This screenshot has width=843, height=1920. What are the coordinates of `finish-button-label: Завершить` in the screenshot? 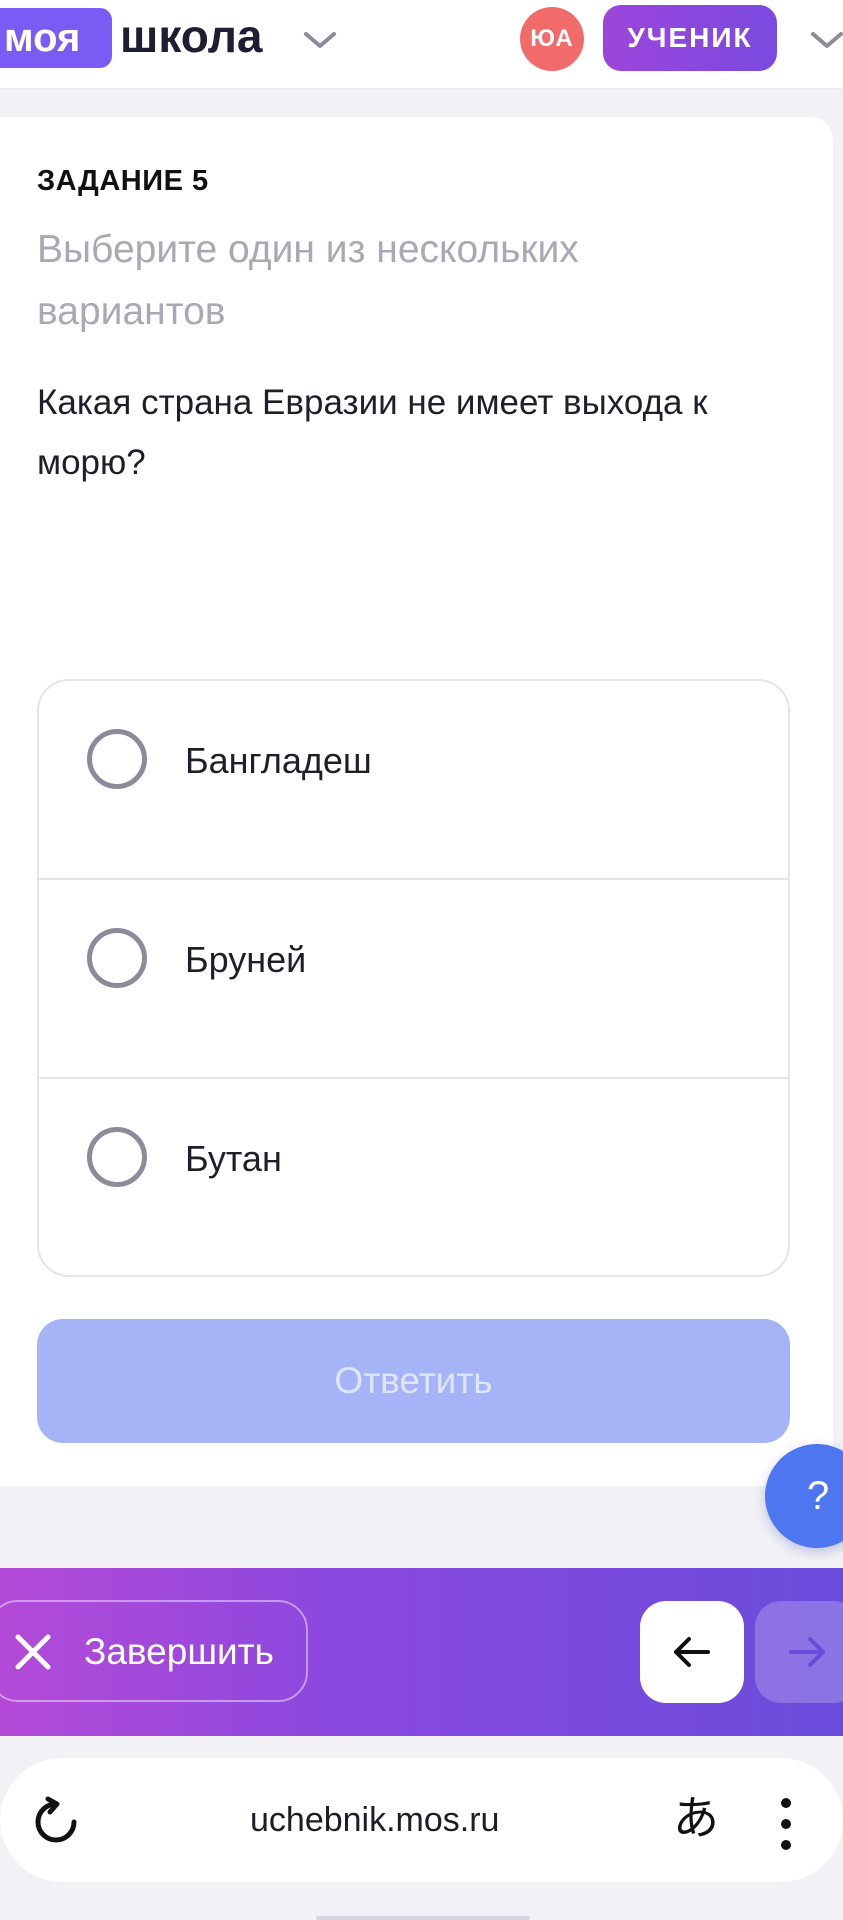 It's located at (179, 1651).